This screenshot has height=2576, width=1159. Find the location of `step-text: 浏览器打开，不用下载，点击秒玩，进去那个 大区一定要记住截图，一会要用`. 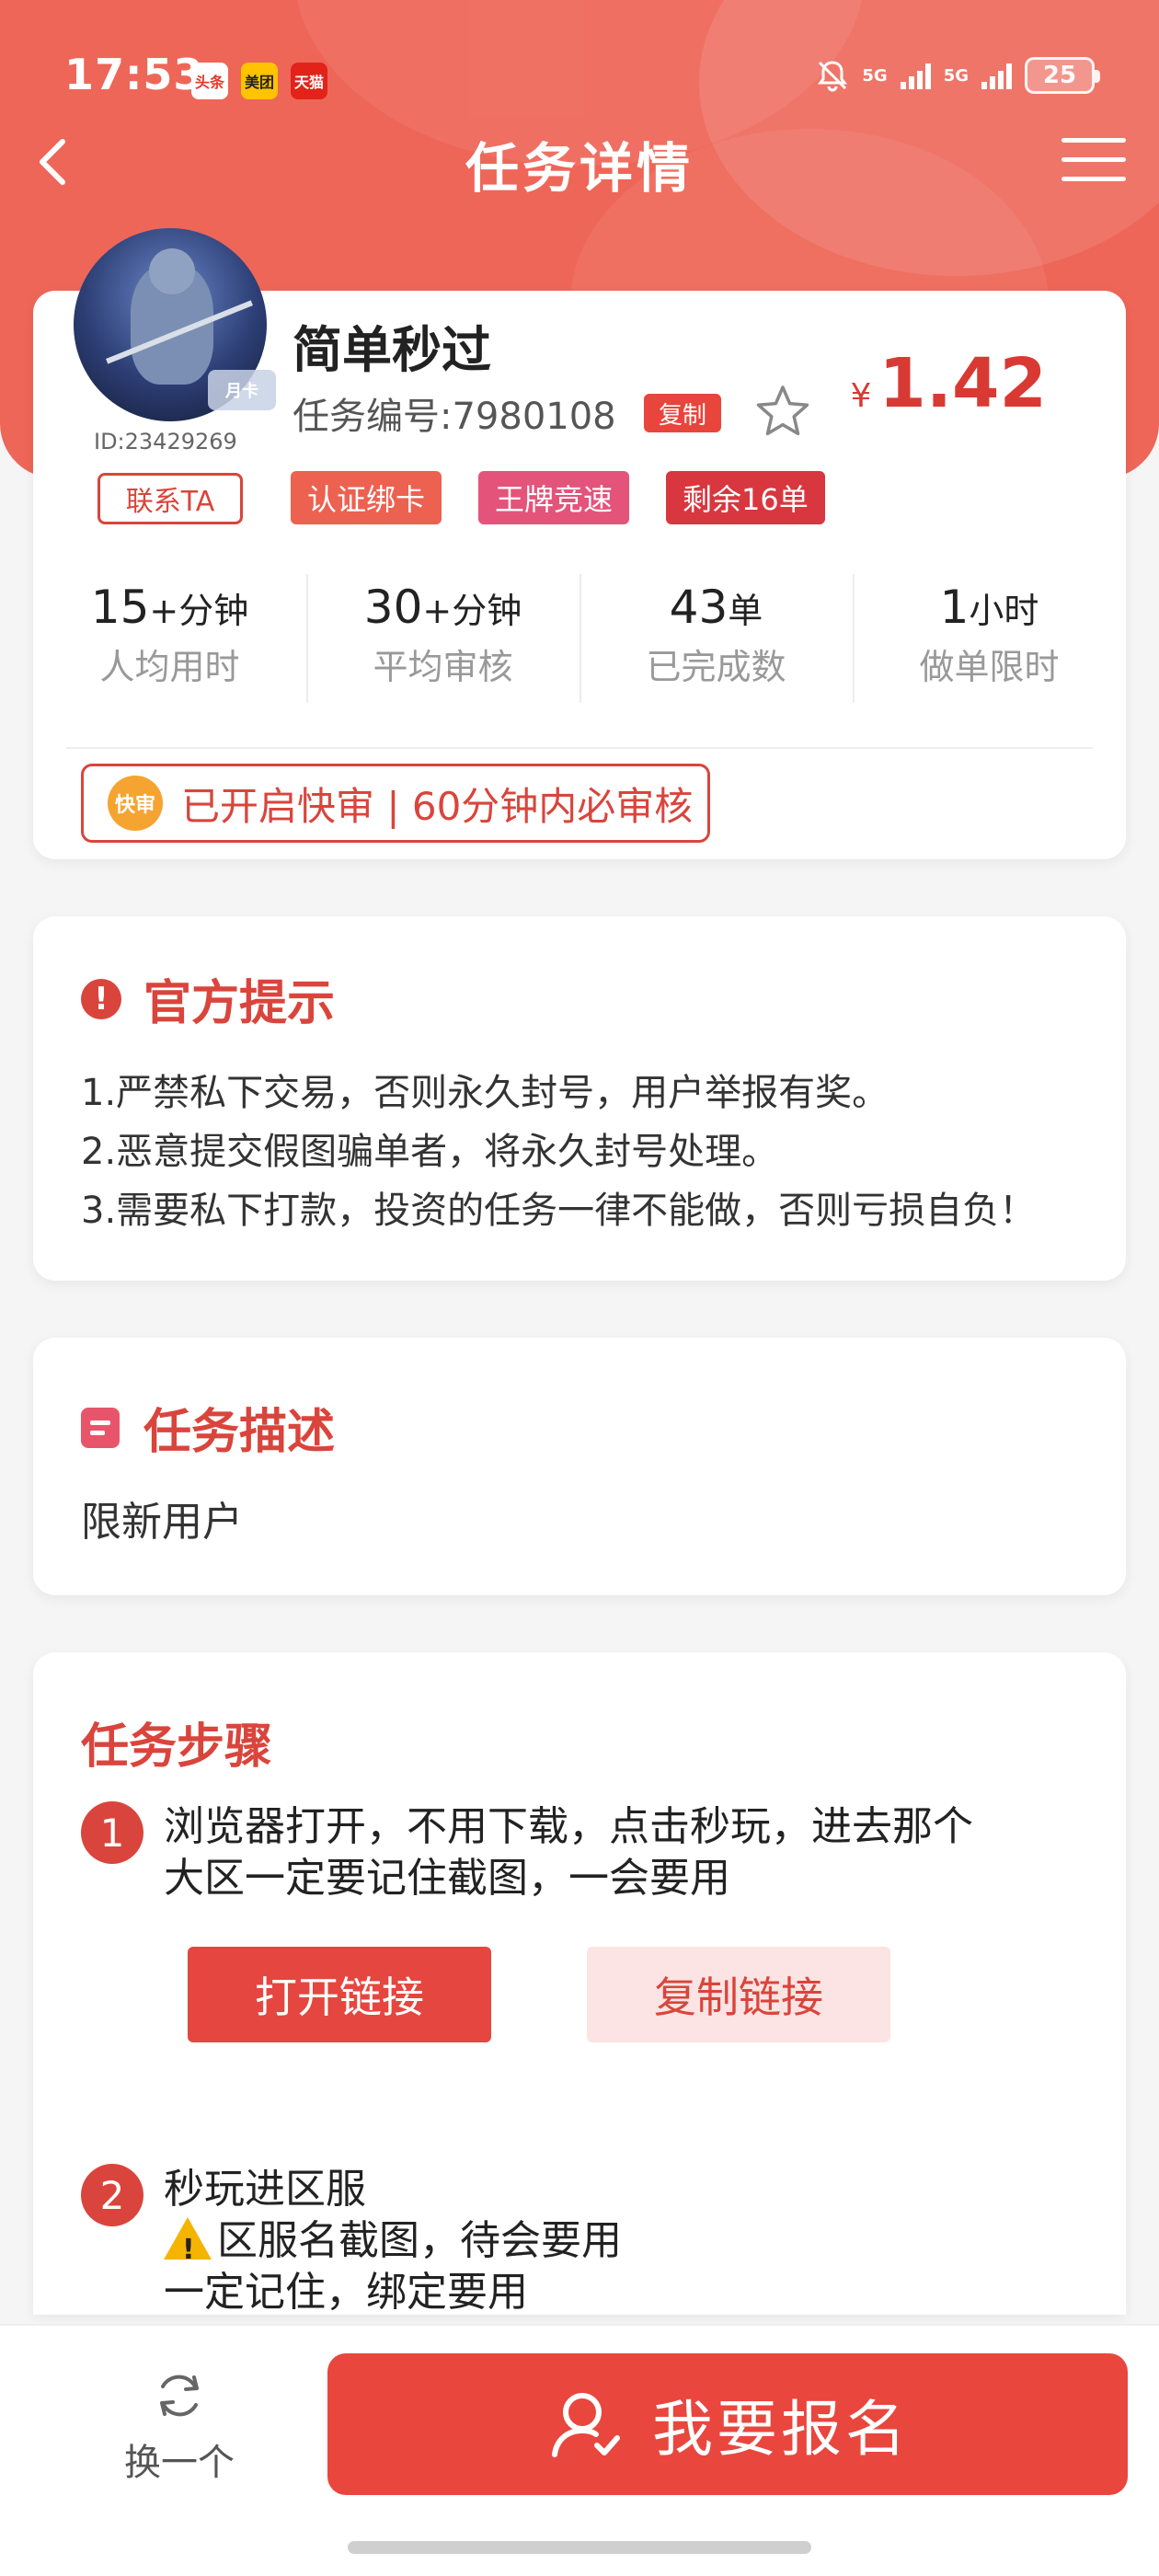

step-text: 浏览器打开，不用下载，点击秒玩，进去那个 大区一定要记住截图，一会要用 is located at coordinates (624, 1852).